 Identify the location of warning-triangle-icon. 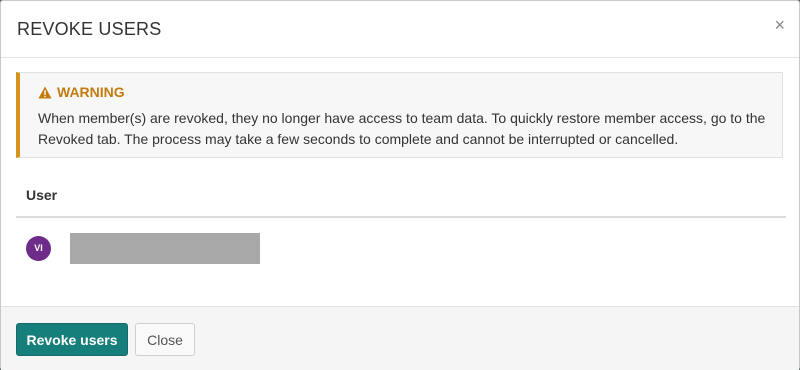
(45, 92).